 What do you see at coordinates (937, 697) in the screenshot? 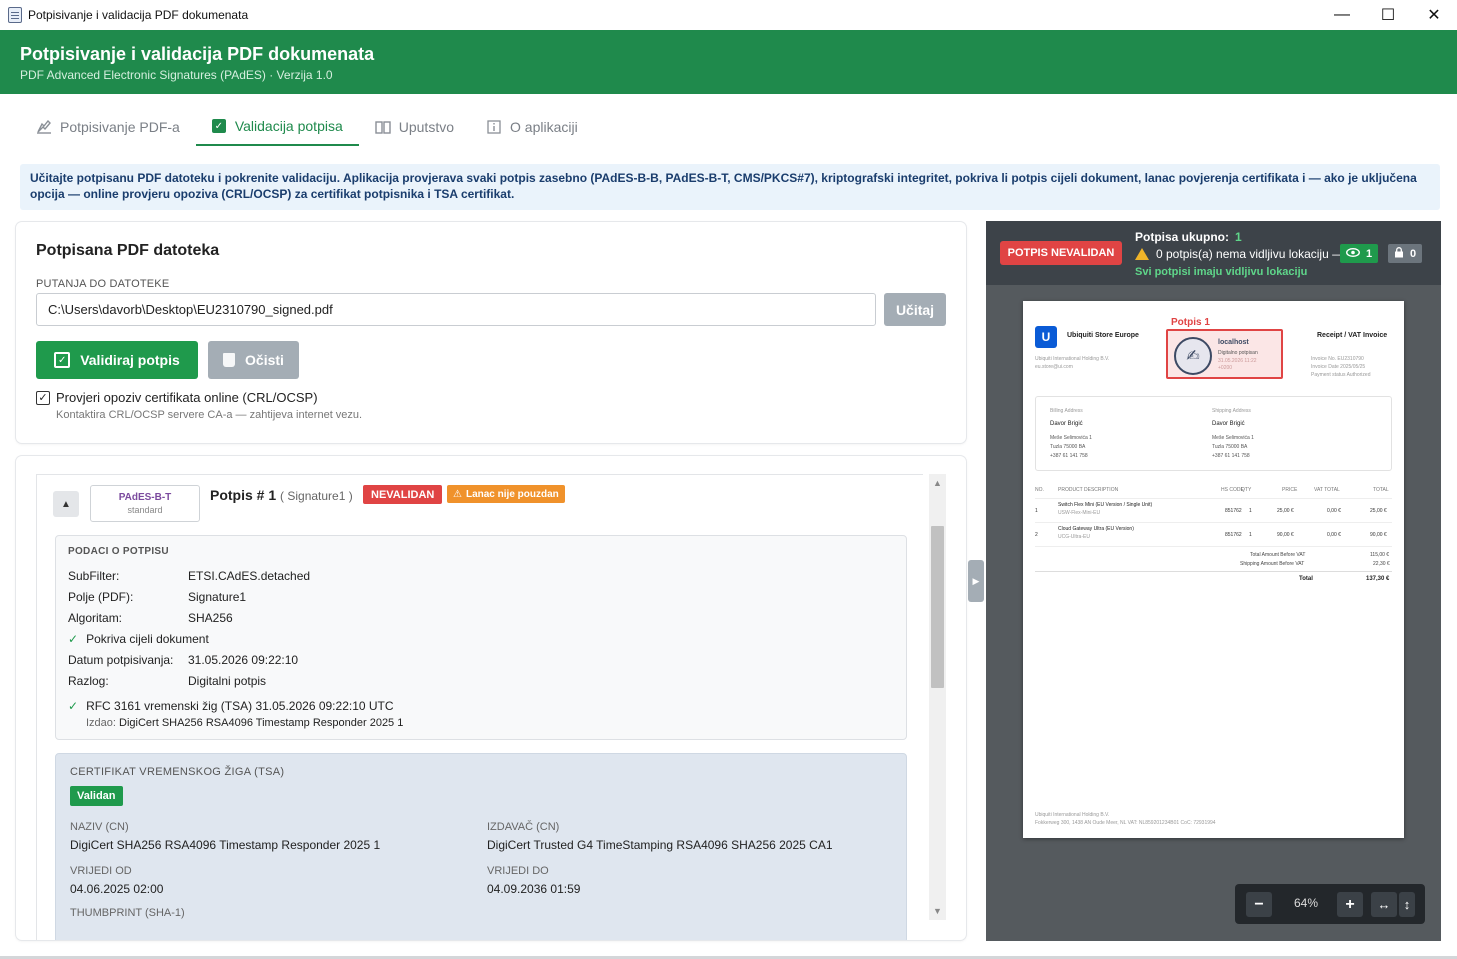
I see `results-scrollbar: ▲ ▼` at bounding box center [937, 697].